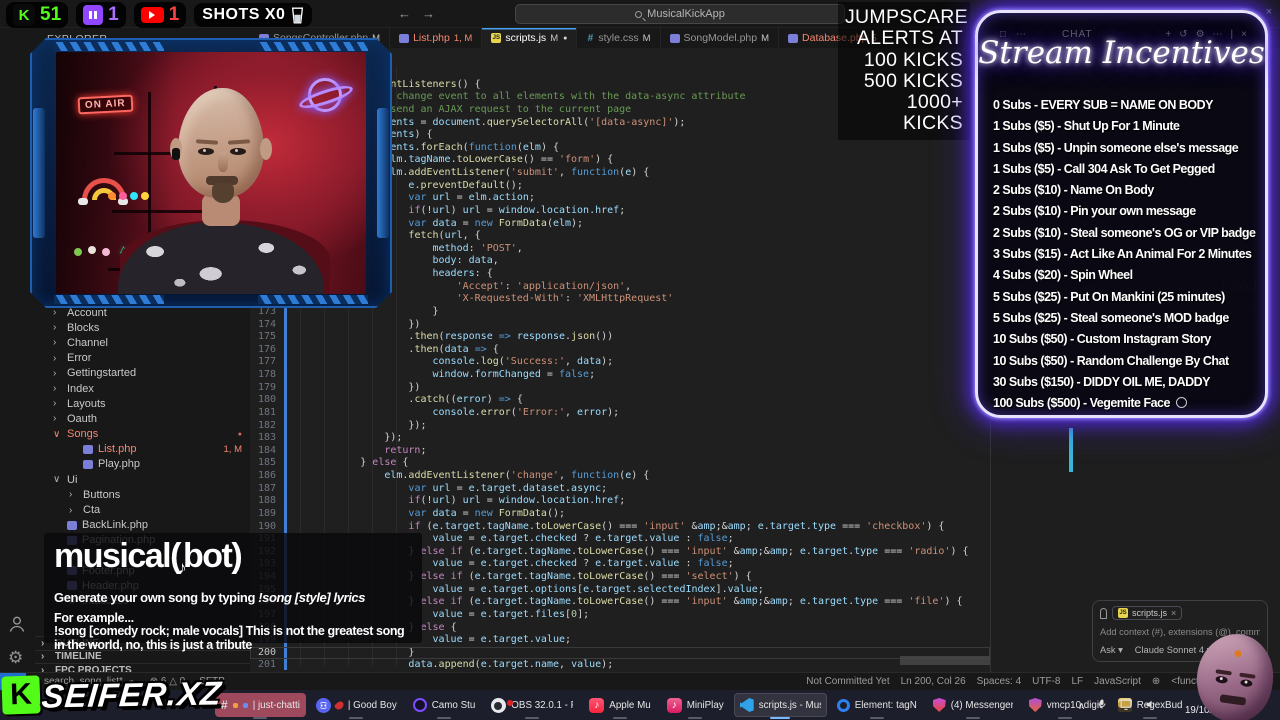  Describe the element at coordinates (620, 350) in the screenshot. I see `code-line-176: 176 .then(data => {` at that location.